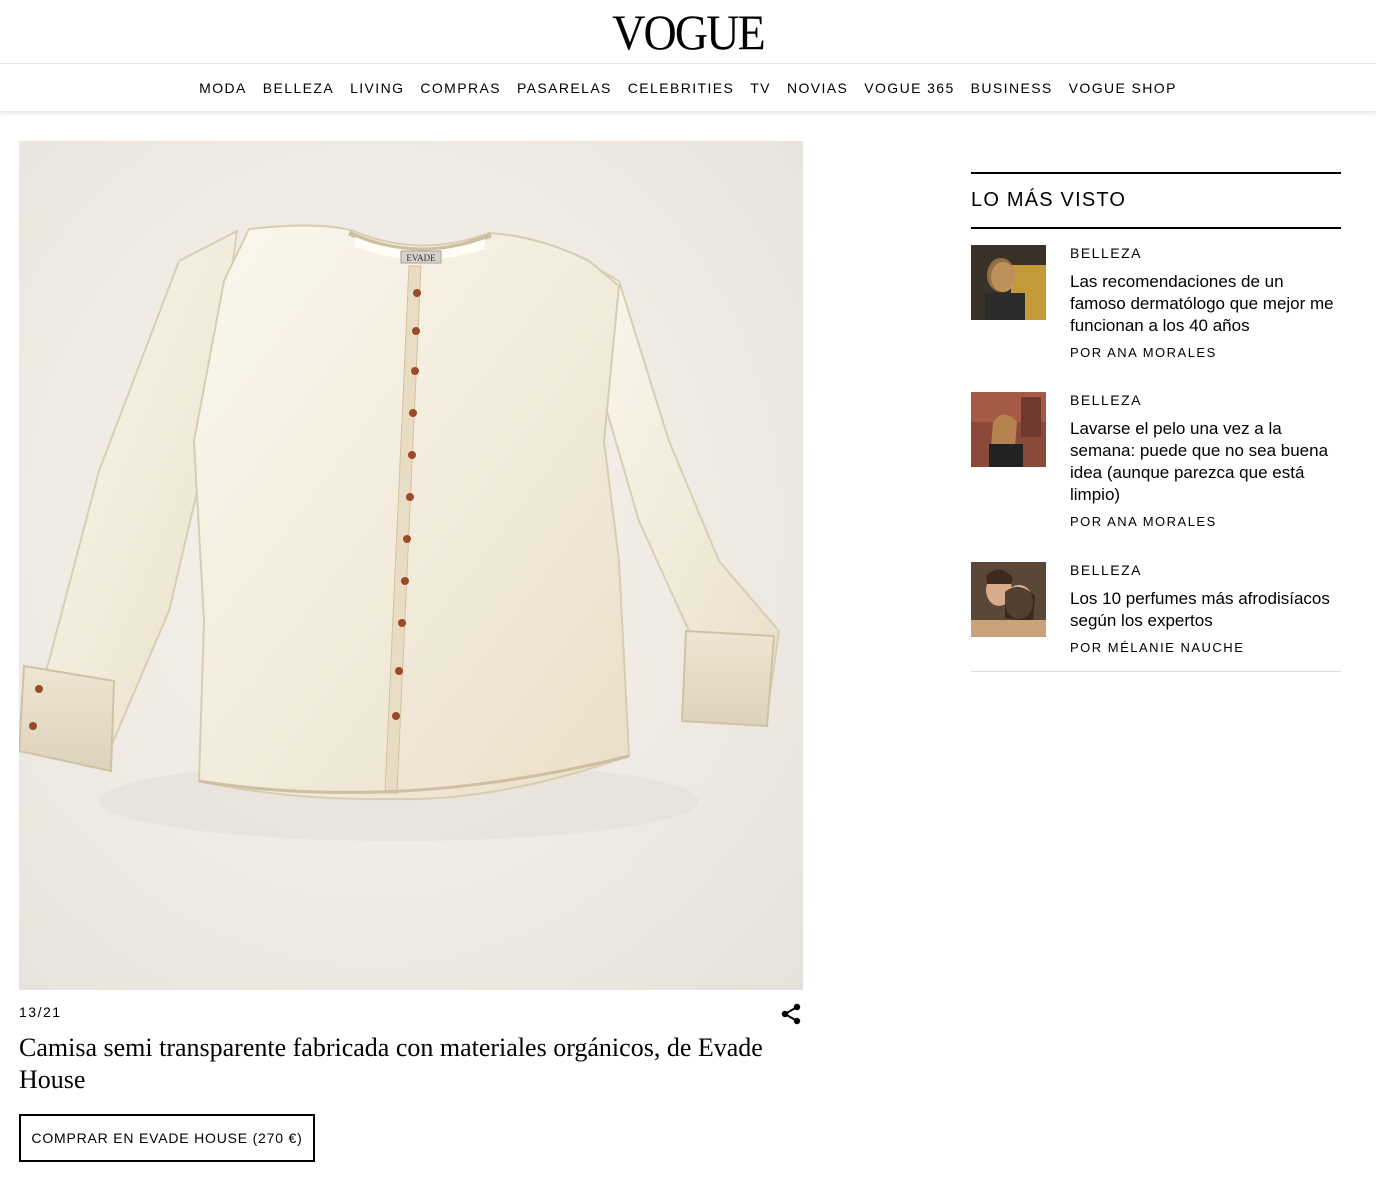 The image size is (1376, 1202). I want to click on nav-item-vogue-shop: VOGUE SHOP, so click(1123, 88).